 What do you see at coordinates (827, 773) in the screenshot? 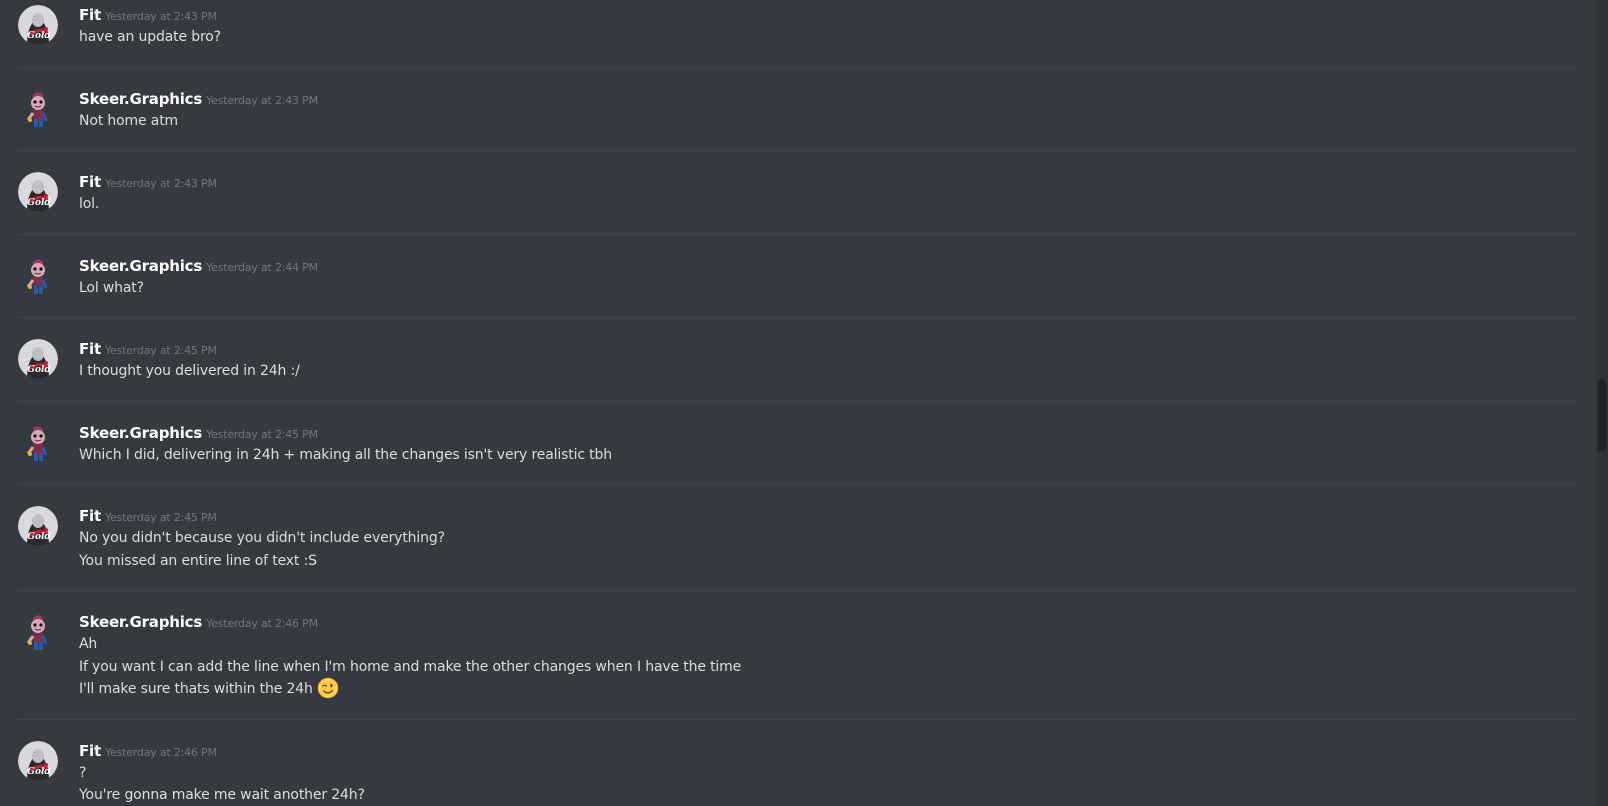
I see `message-line: ?` at bounding box center [827, 773].